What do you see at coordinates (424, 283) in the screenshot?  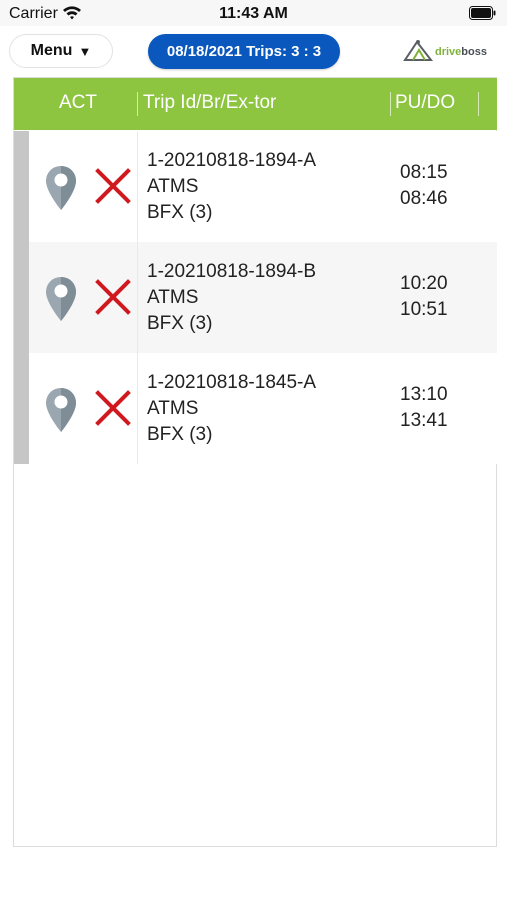 I see `pickup-time: 10:20` at bounding box center [424, 283].